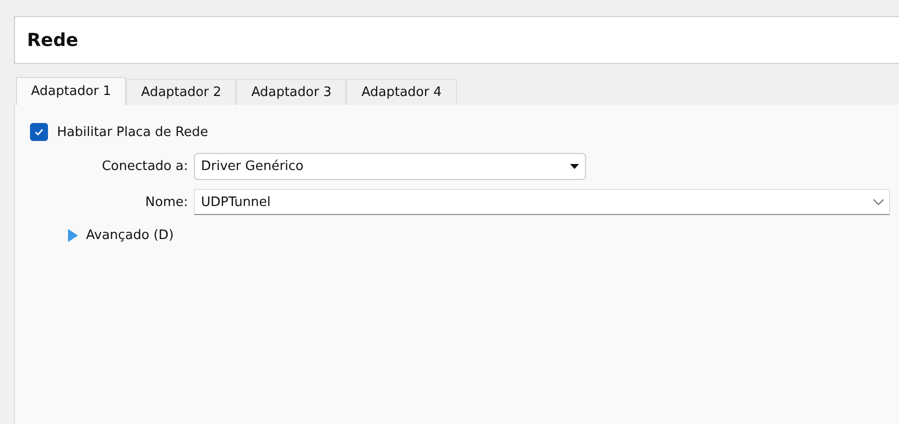 This screenshot has width=899, height=424. Describe the element at coordinates (132, 132) in the screenshot. I see `checkbox-label: Habilitar Placa de Rede` at that location.